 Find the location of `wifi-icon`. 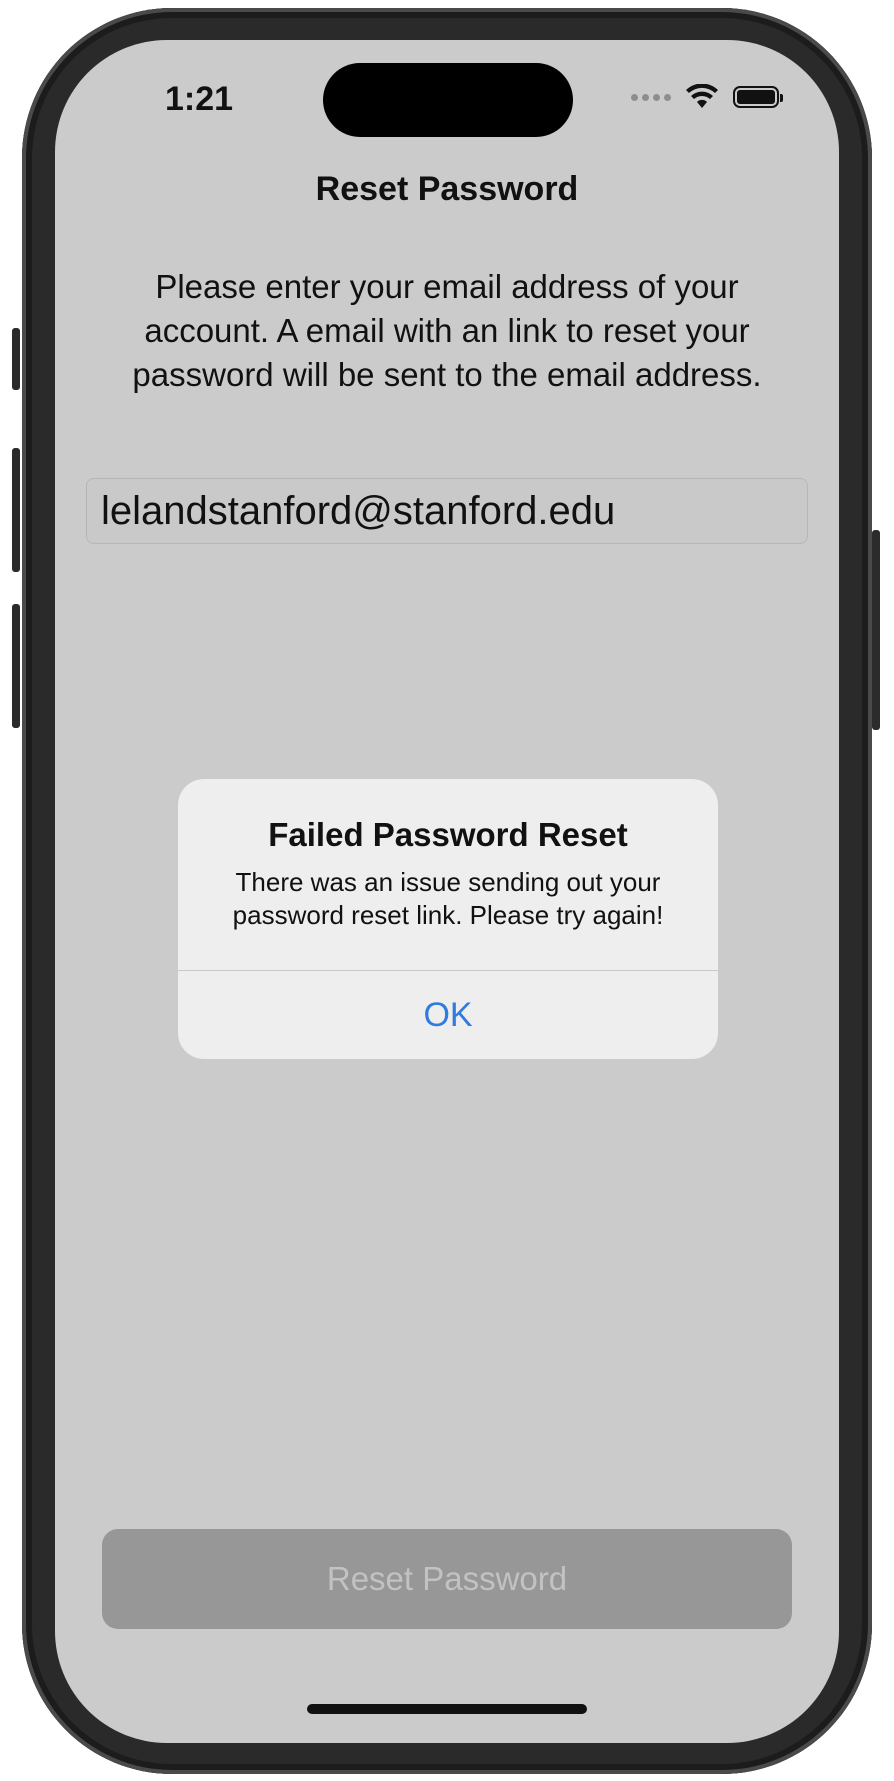

wifi-icon is located at coordinates (702, 96).